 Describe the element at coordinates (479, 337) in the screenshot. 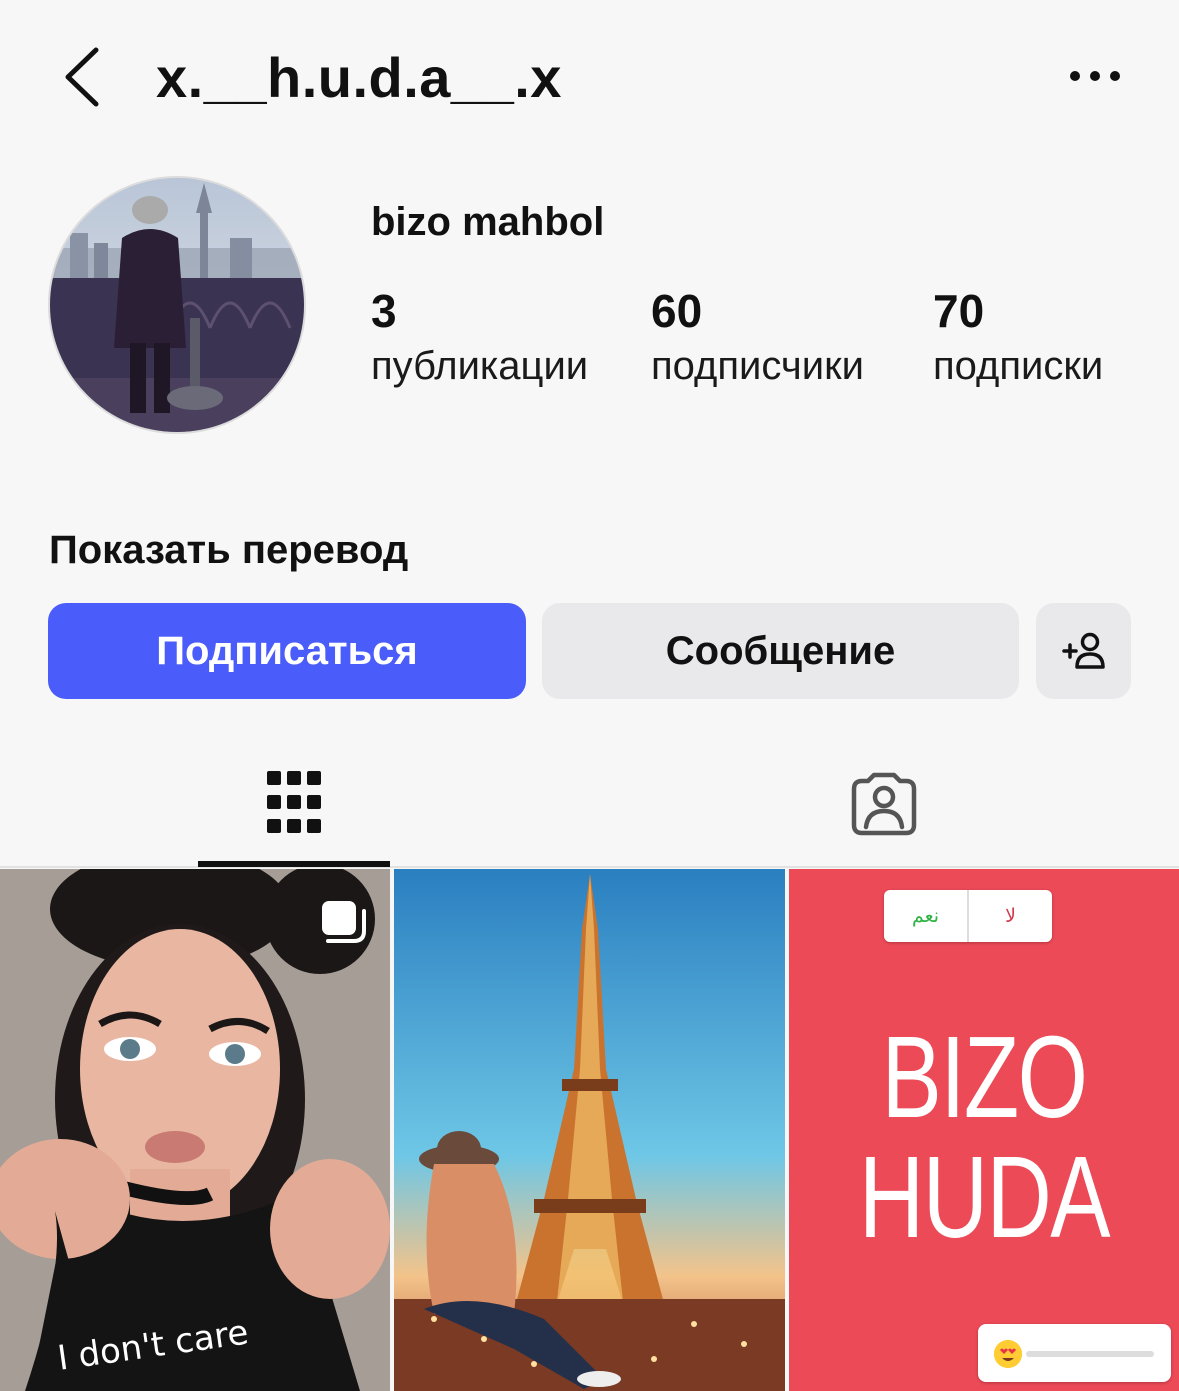

I see `posts-stat: 3 публикации` at that location.